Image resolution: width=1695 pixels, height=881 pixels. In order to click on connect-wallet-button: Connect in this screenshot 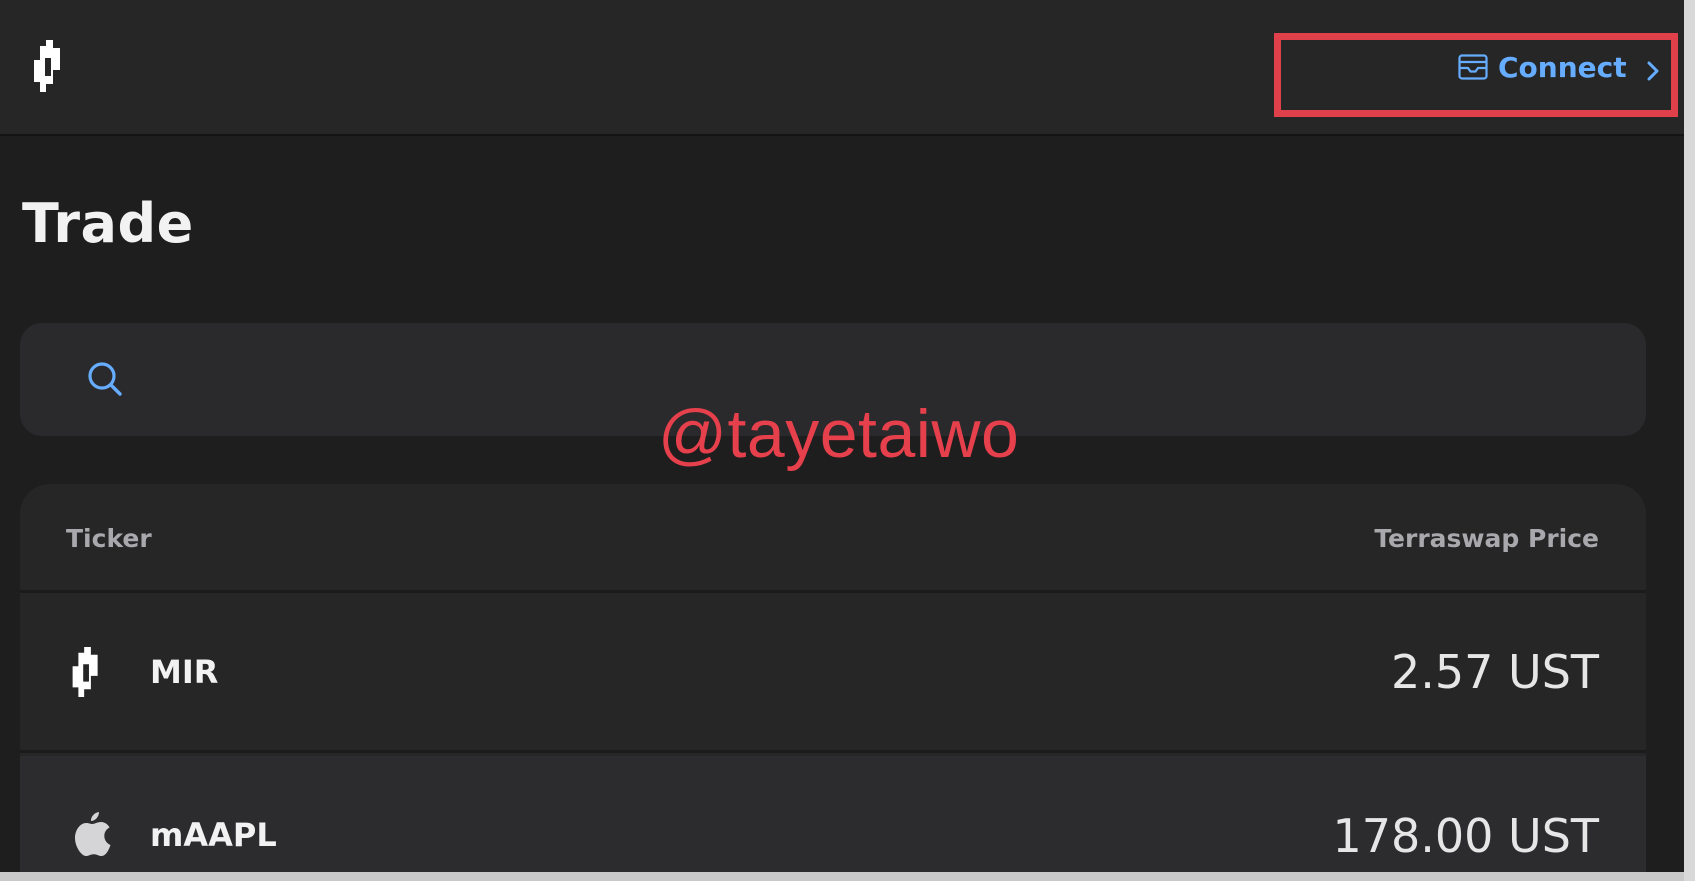, I will do `click(1559, 67)`.